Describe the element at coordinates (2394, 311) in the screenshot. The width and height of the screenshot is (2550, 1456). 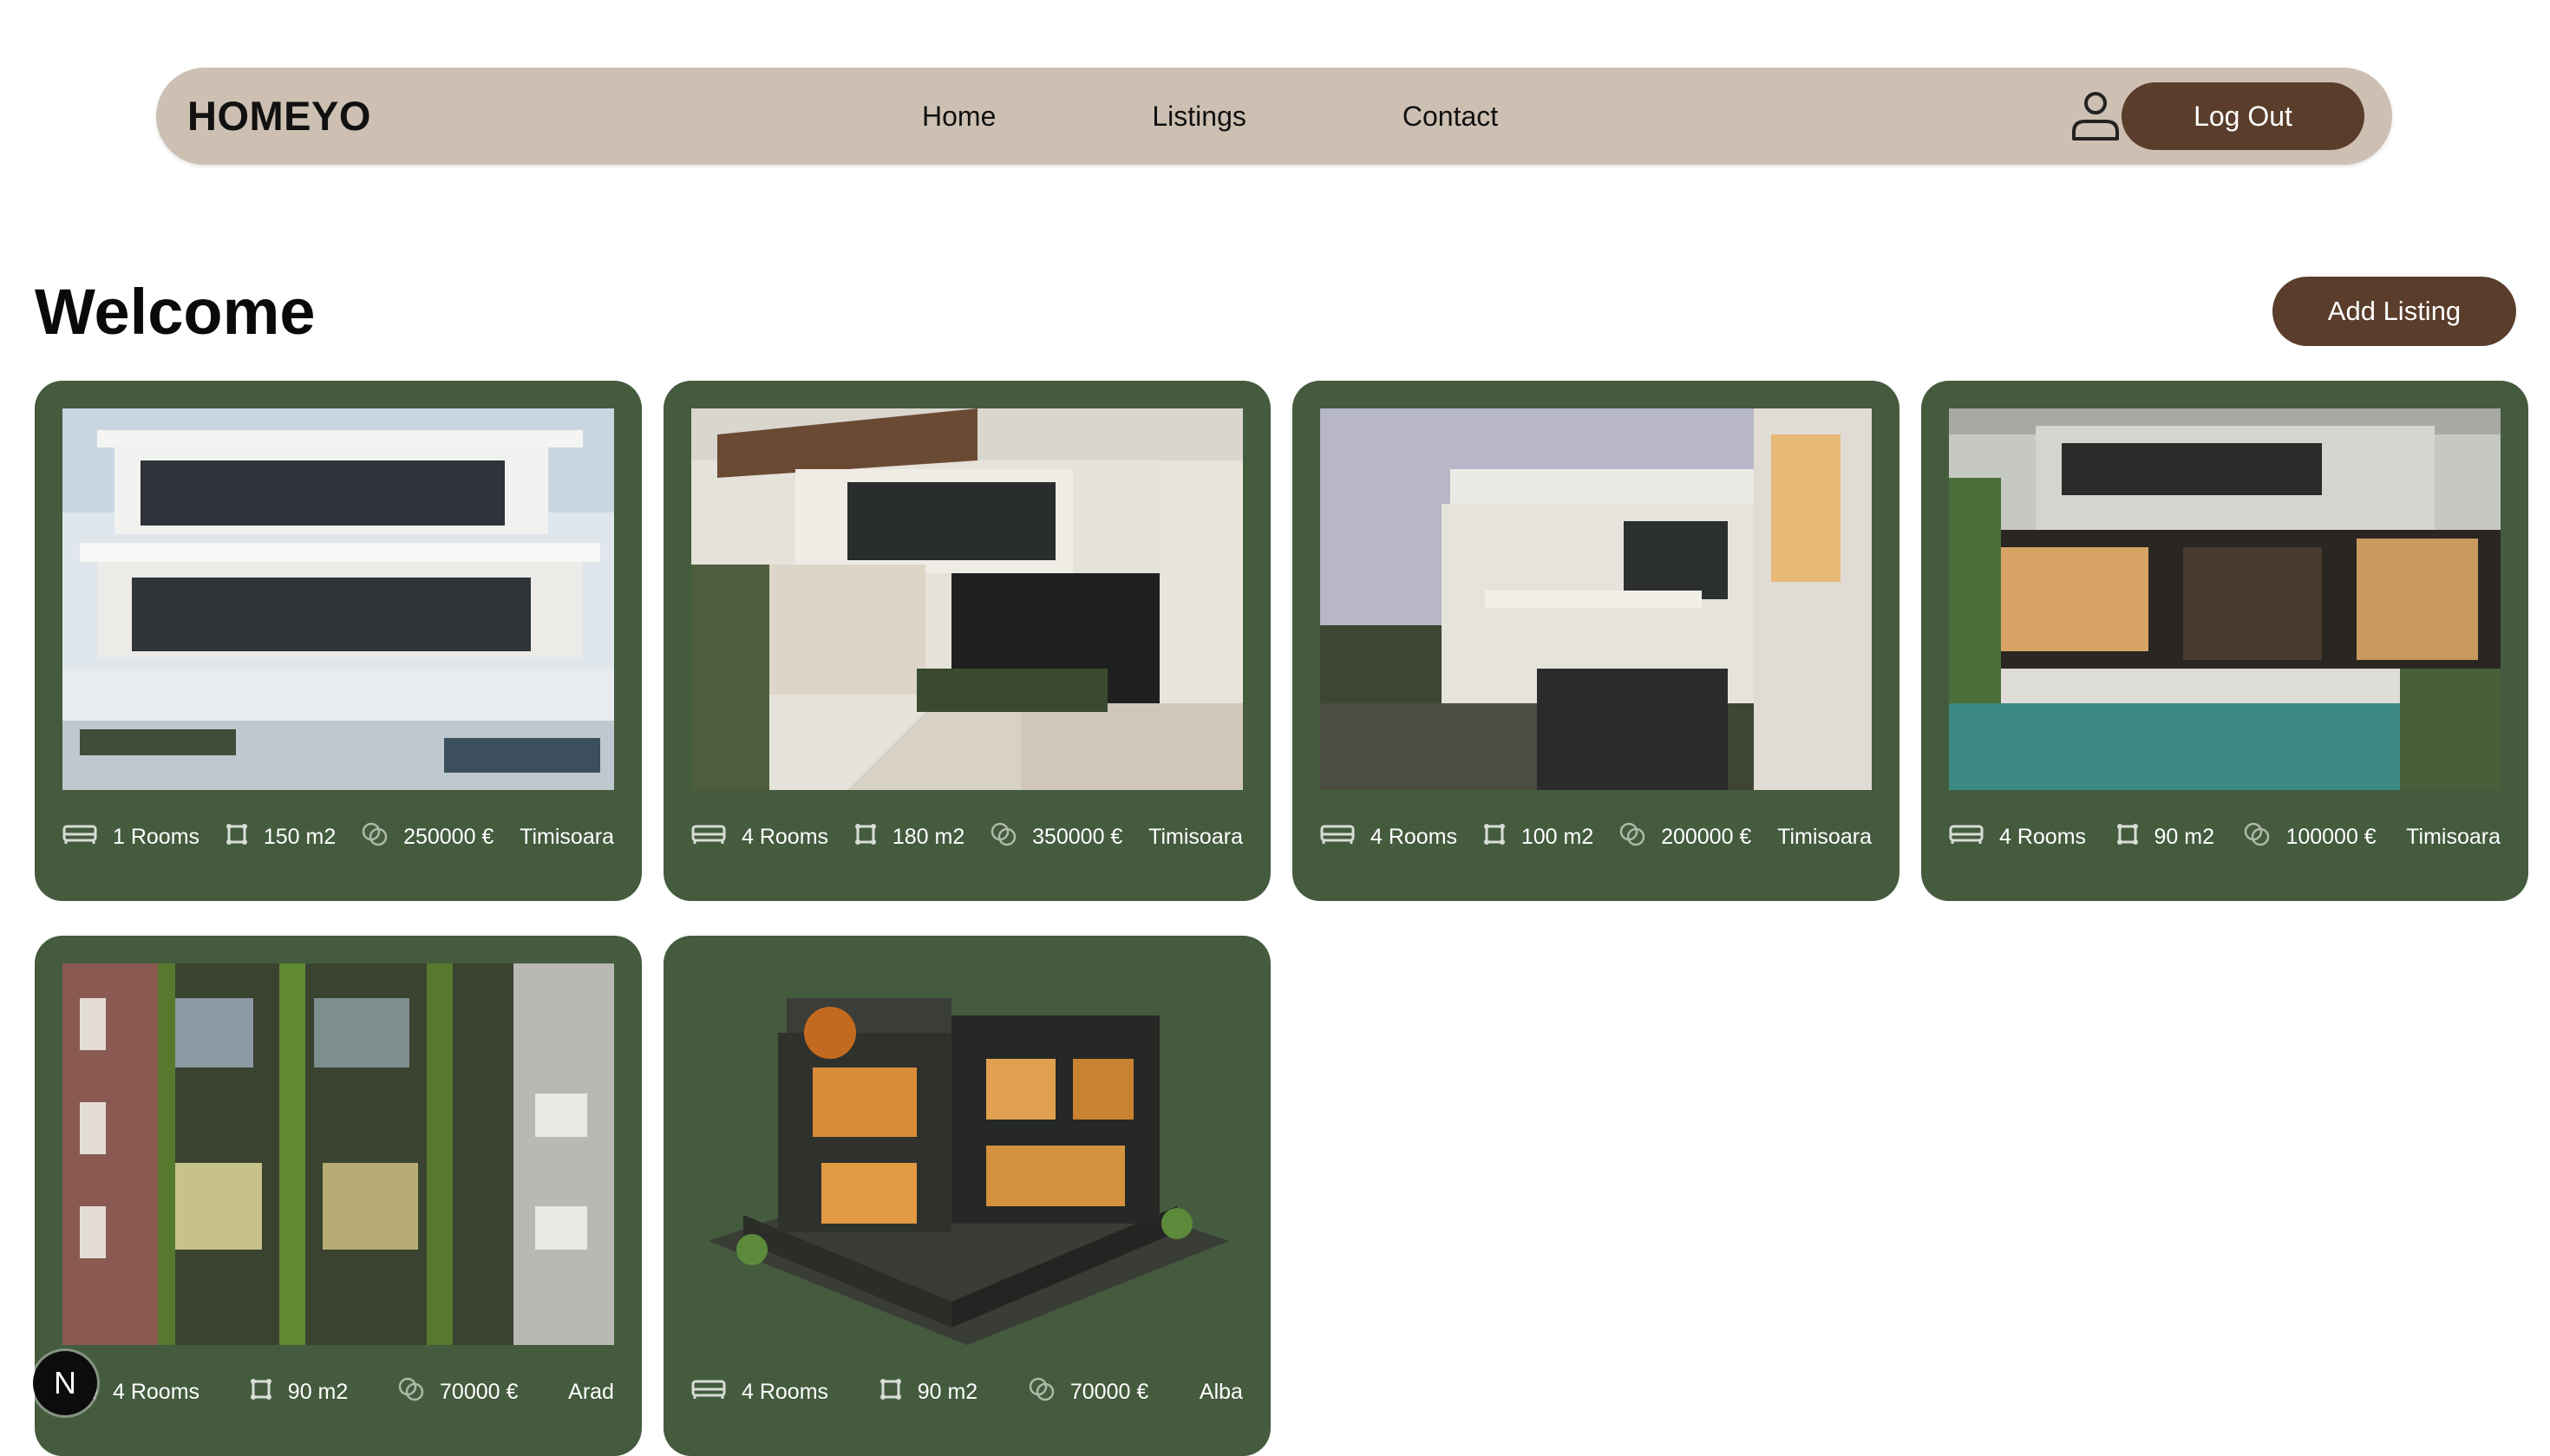
I see `add-listing-button: Add Listing` at that location.